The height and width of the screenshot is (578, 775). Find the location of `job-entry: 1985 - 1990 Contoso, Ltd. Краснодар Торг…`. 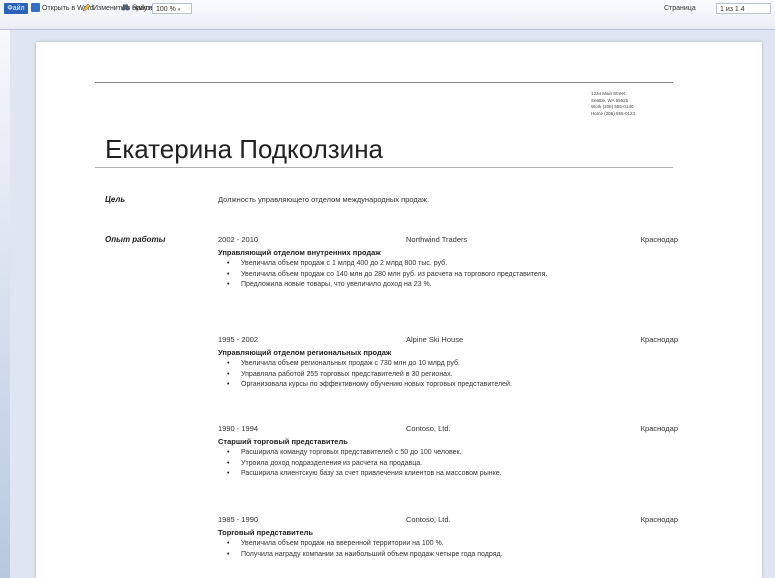

job-entry: 1985 - 1990 Contoso, Ltd. Краснодар Торг… is located at coordinates (448, 537).